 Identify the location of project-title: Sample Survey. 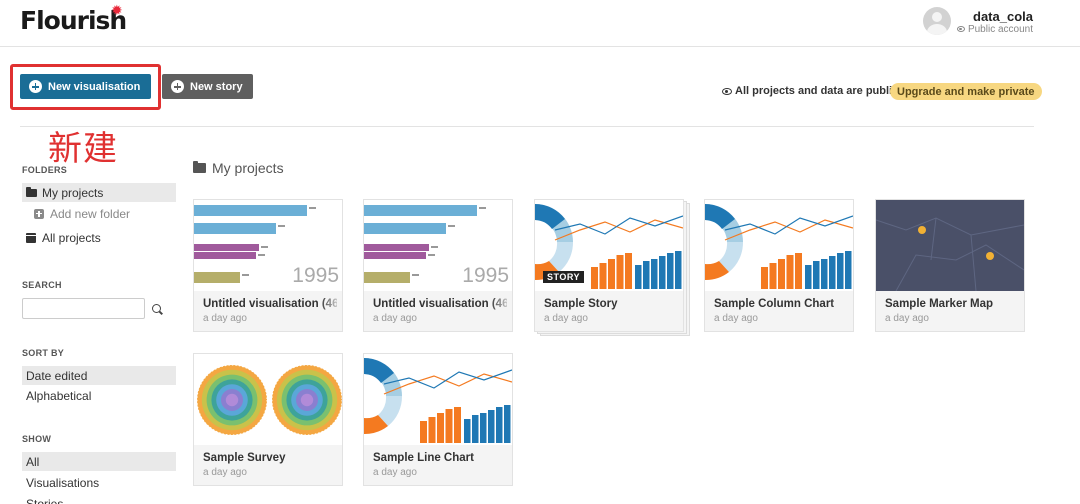
(244, 458).